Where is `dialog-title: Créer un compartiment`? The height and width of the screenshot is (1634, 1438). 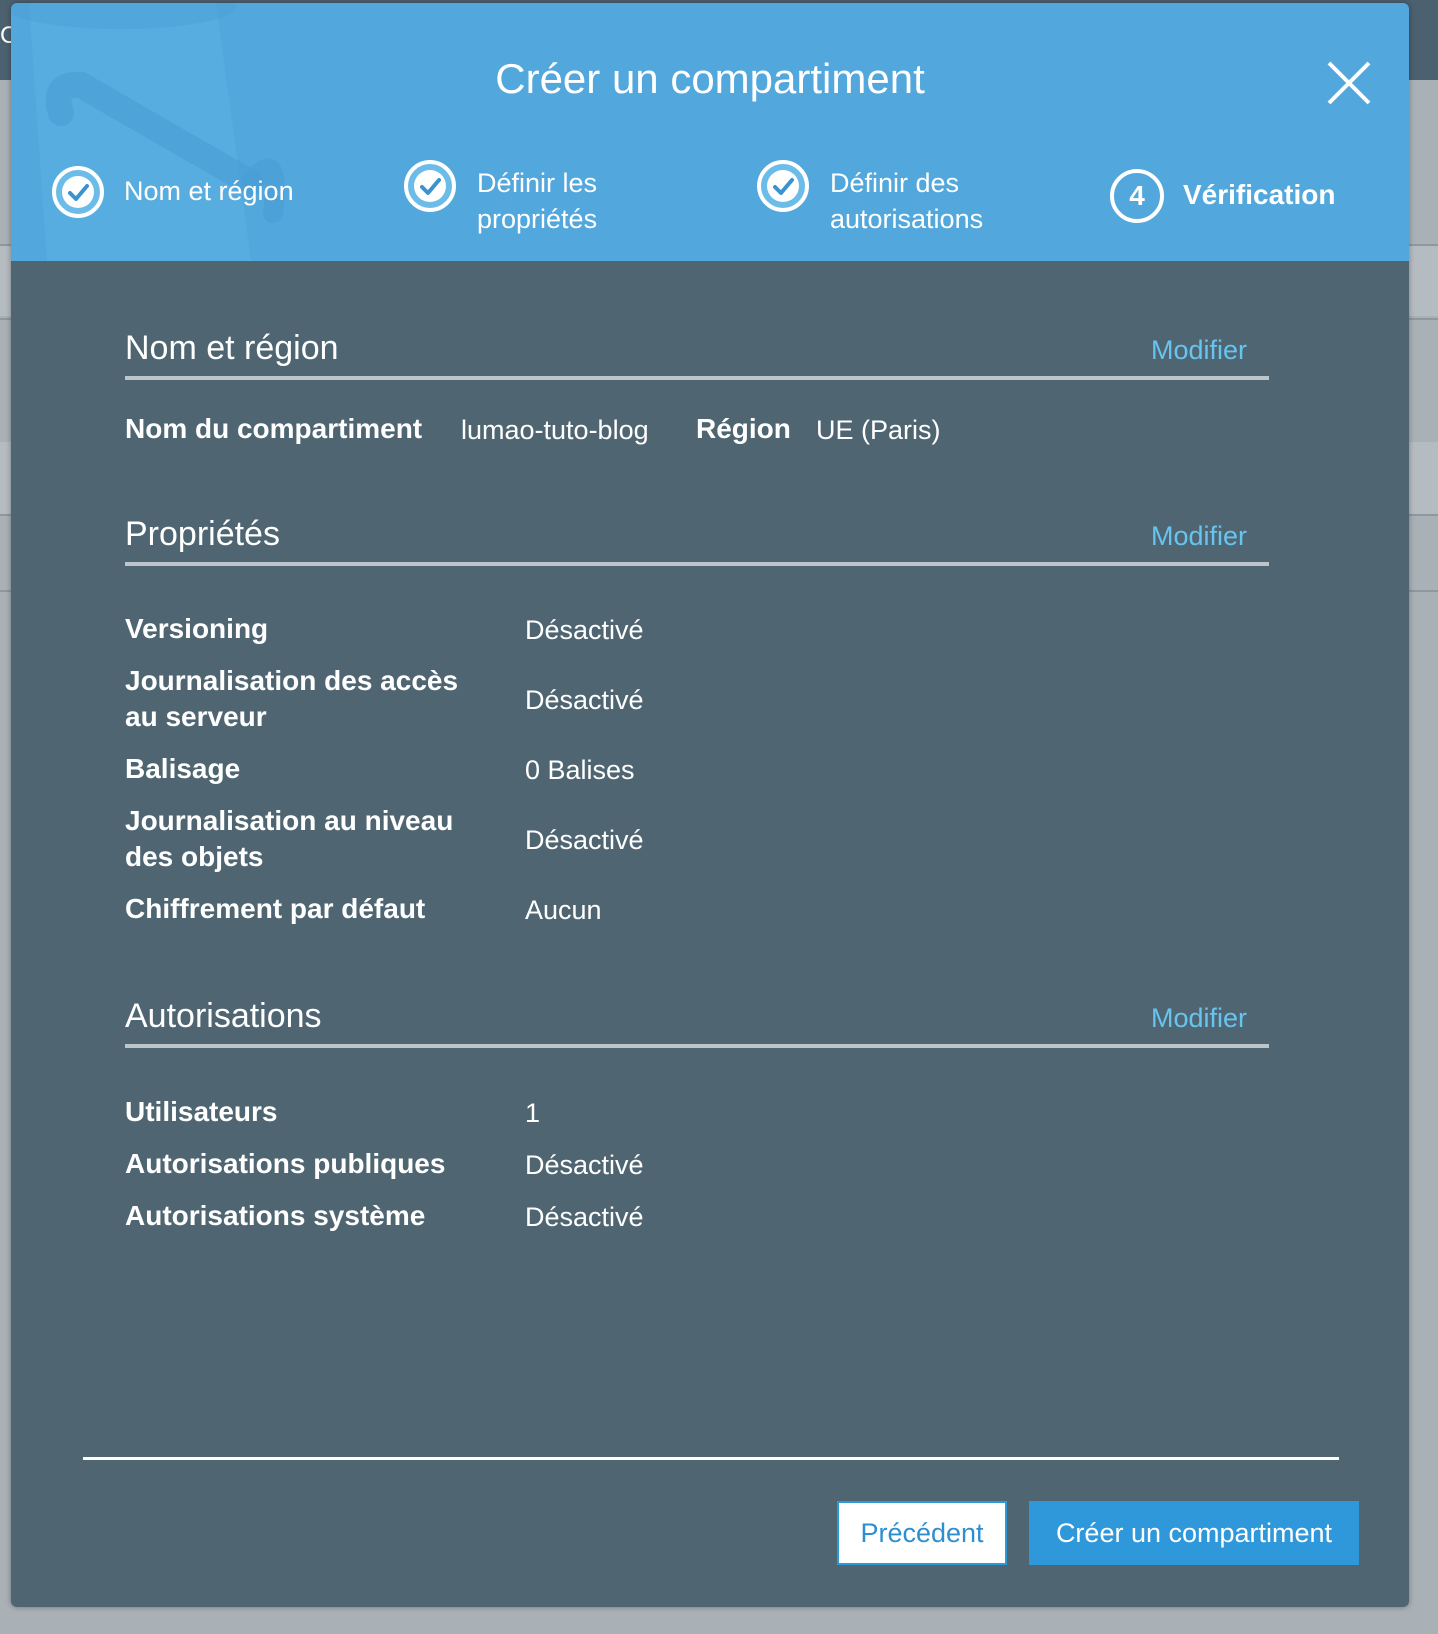
dialog-title: Créer un compartiment is located at coordinates (710, 78).